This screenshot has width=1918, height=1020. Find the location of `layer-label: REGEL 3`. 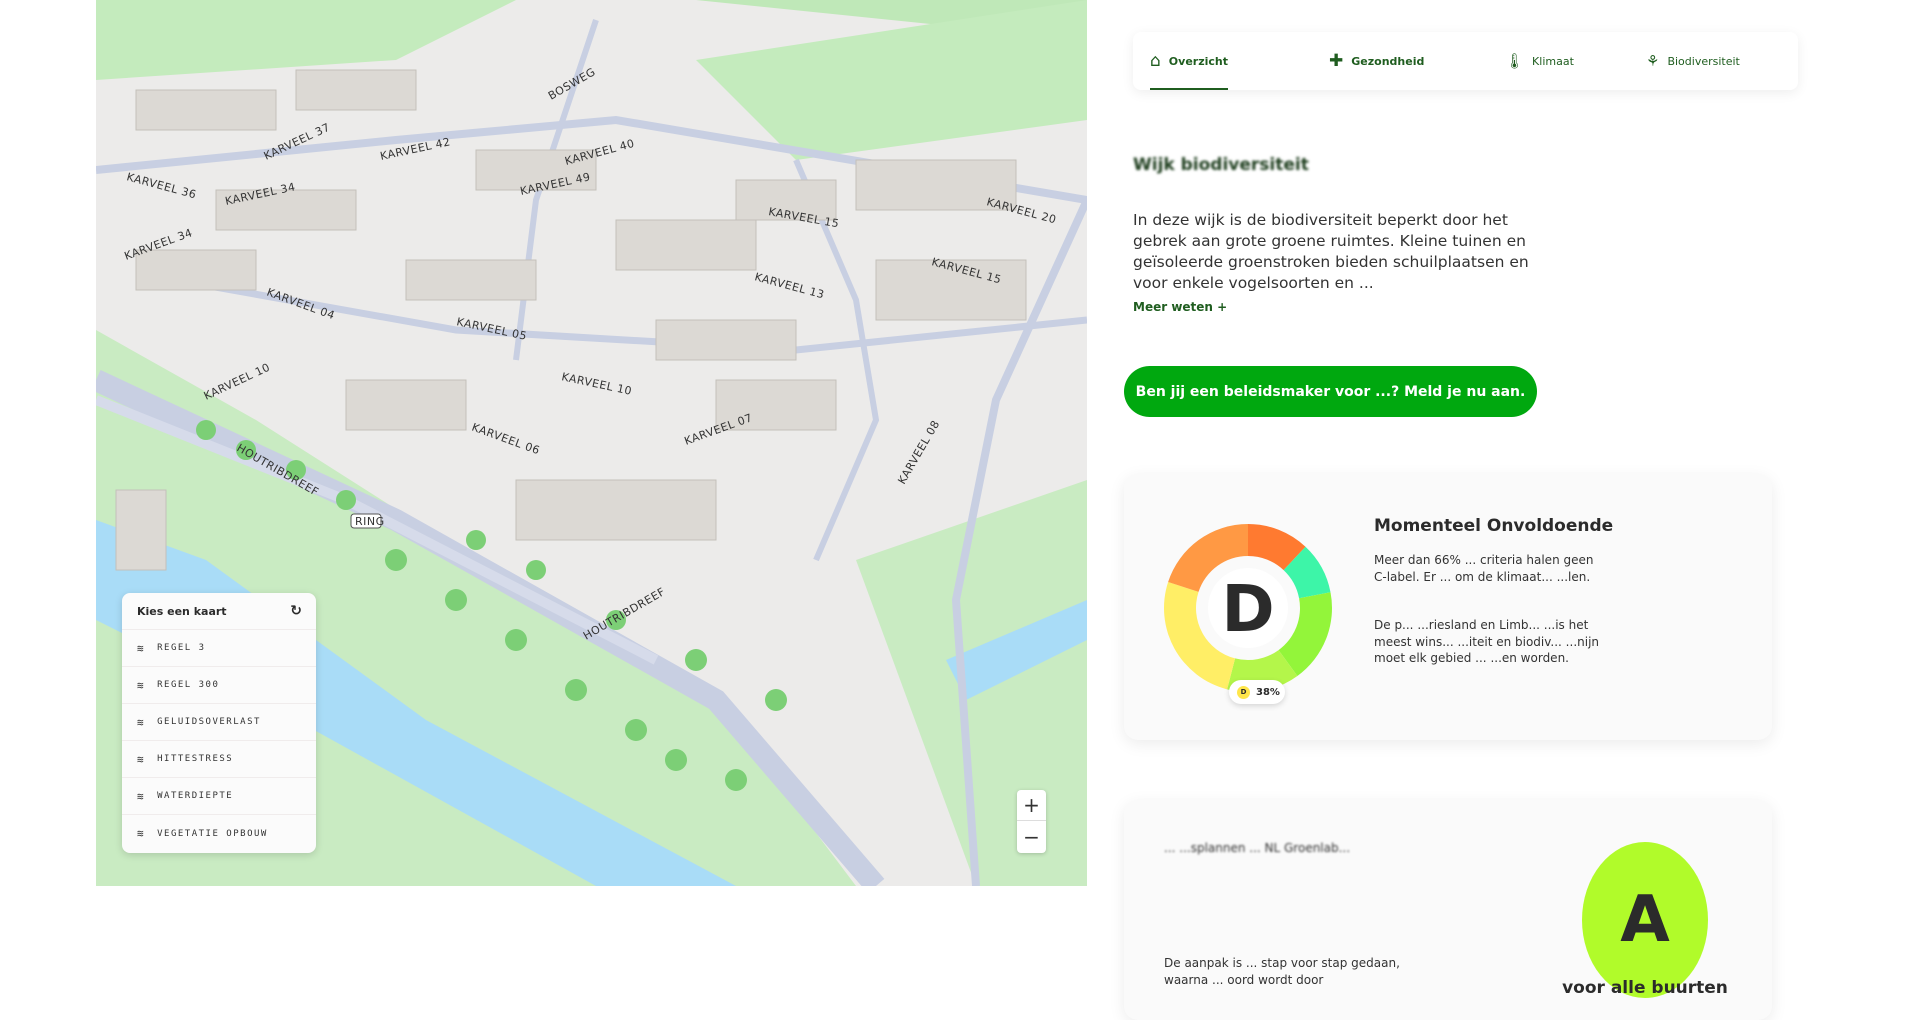

layer-label: REGEL 3 is located at coordinates (181, 648).